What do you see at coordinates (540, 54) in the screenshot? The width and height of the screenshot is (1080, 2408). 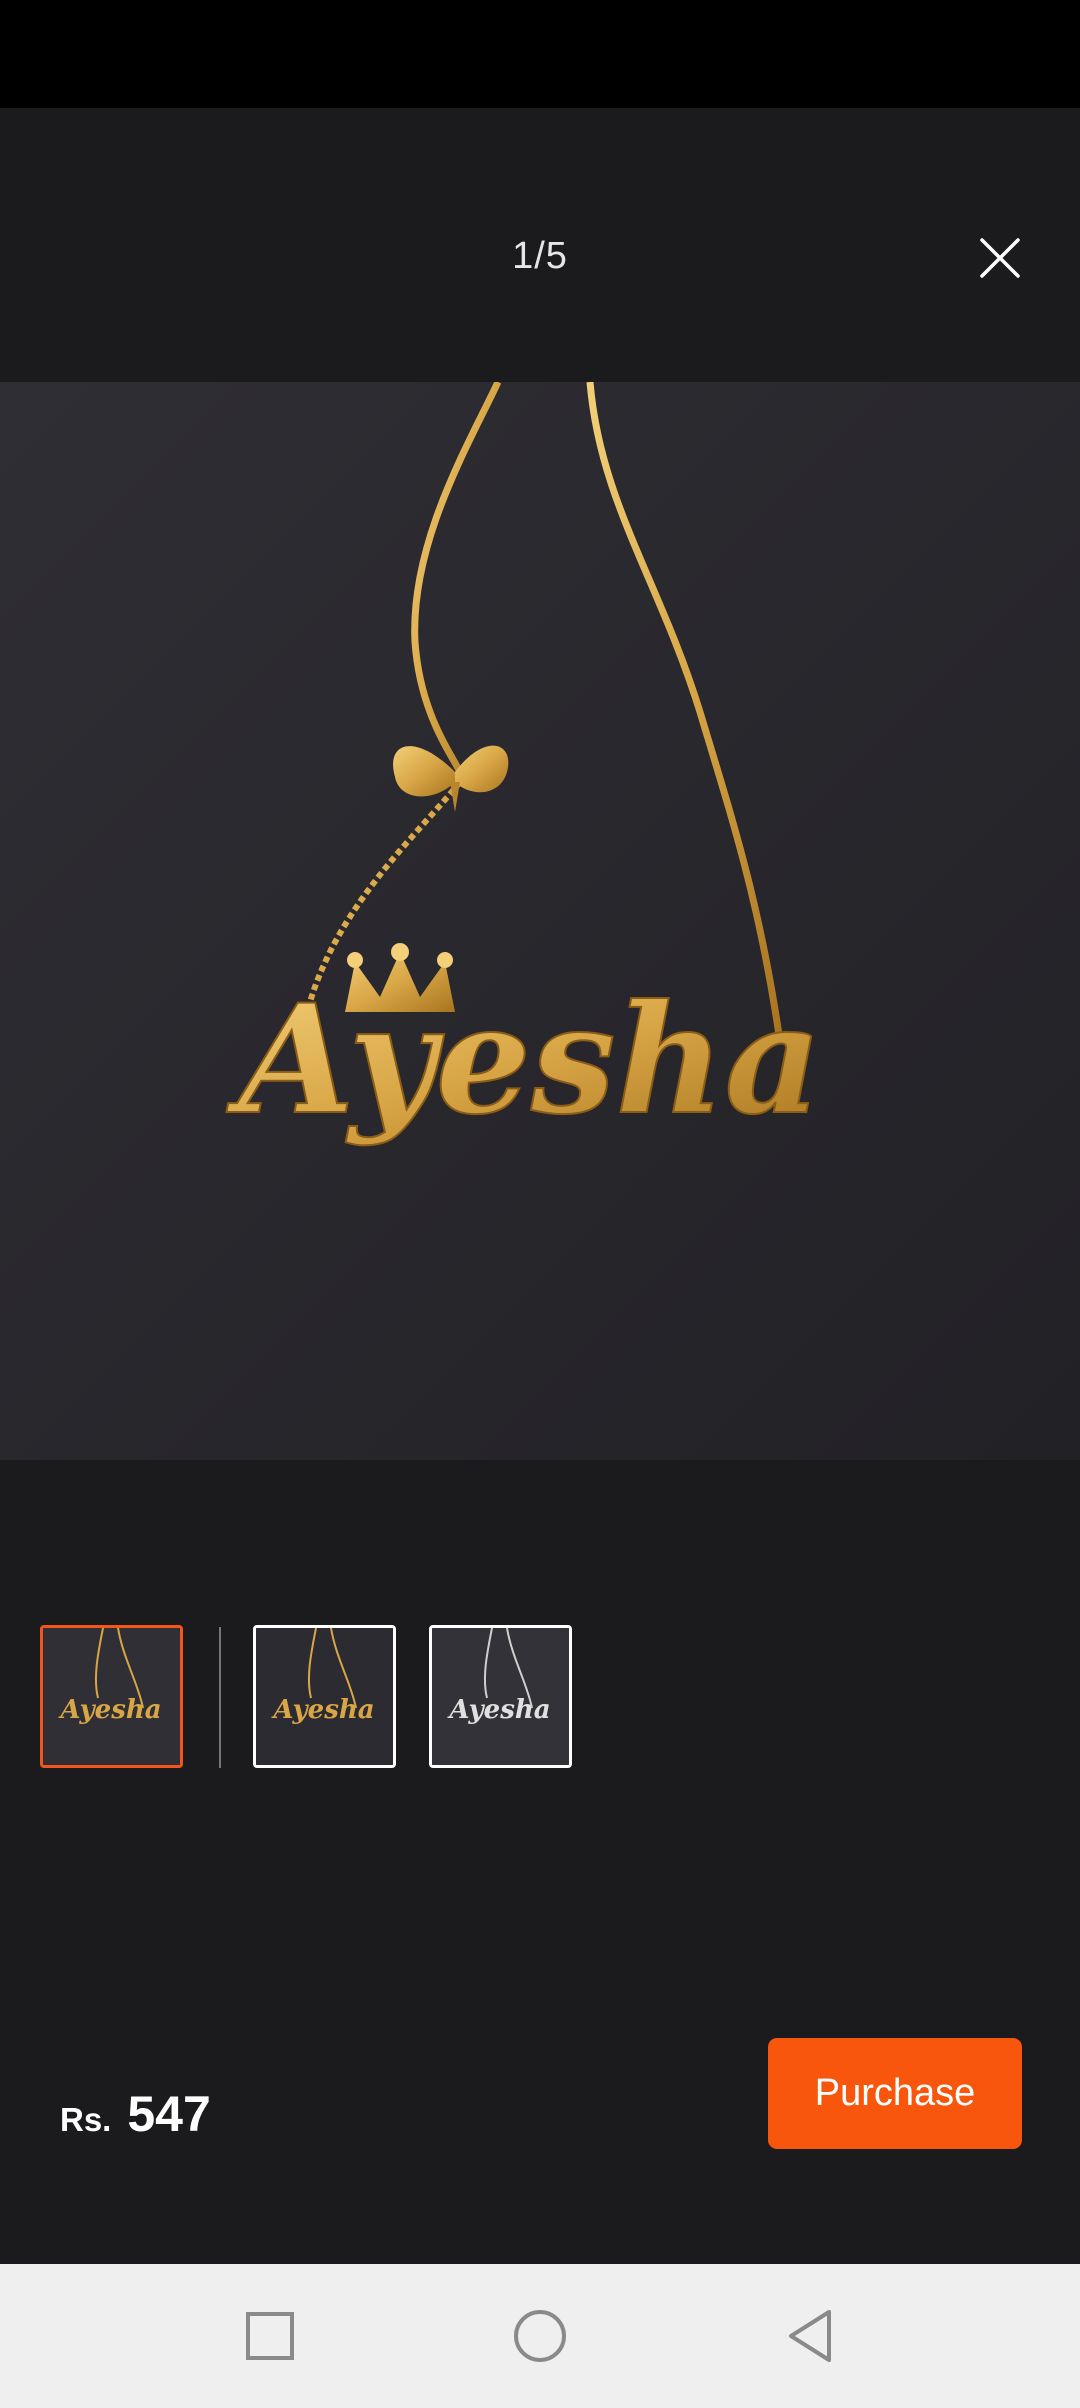 I see `status-bar` at bounding box center [540, 54].